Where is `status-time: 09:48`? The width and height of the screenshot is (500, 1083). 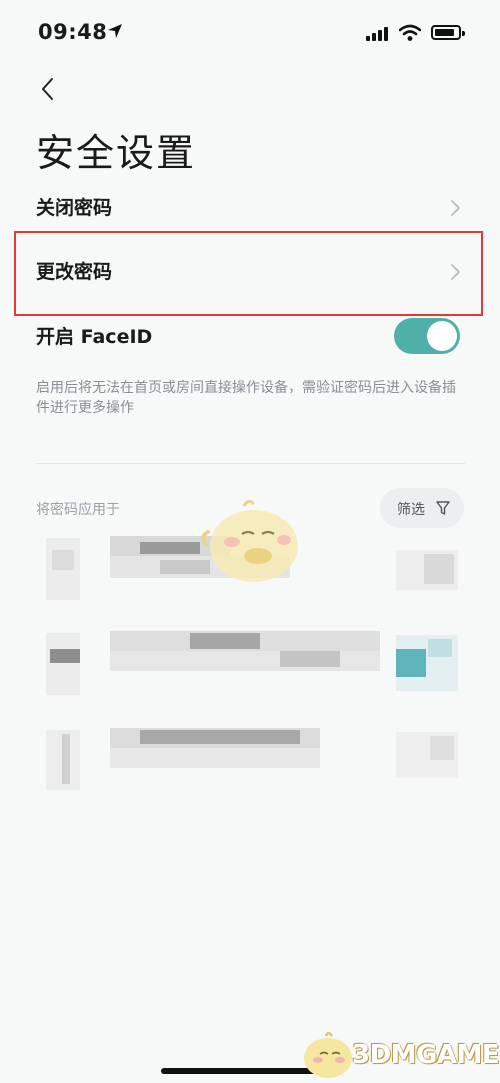
status-time: 09:48 is located at coordinates (73, 32).